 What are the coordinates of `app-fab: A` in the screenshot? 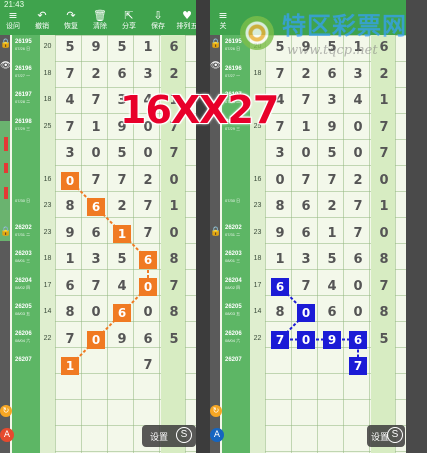 It's located at (217, 435).